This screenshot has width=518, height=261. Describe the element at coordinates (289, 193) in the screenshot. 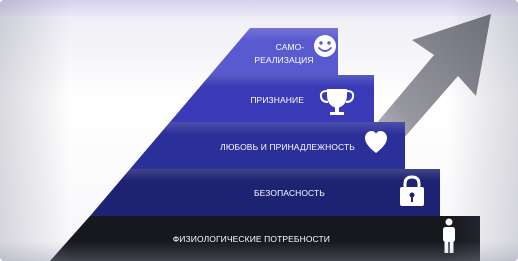

I see `level-4-label: БЕЗОПАСНОСТЬ` at that location.